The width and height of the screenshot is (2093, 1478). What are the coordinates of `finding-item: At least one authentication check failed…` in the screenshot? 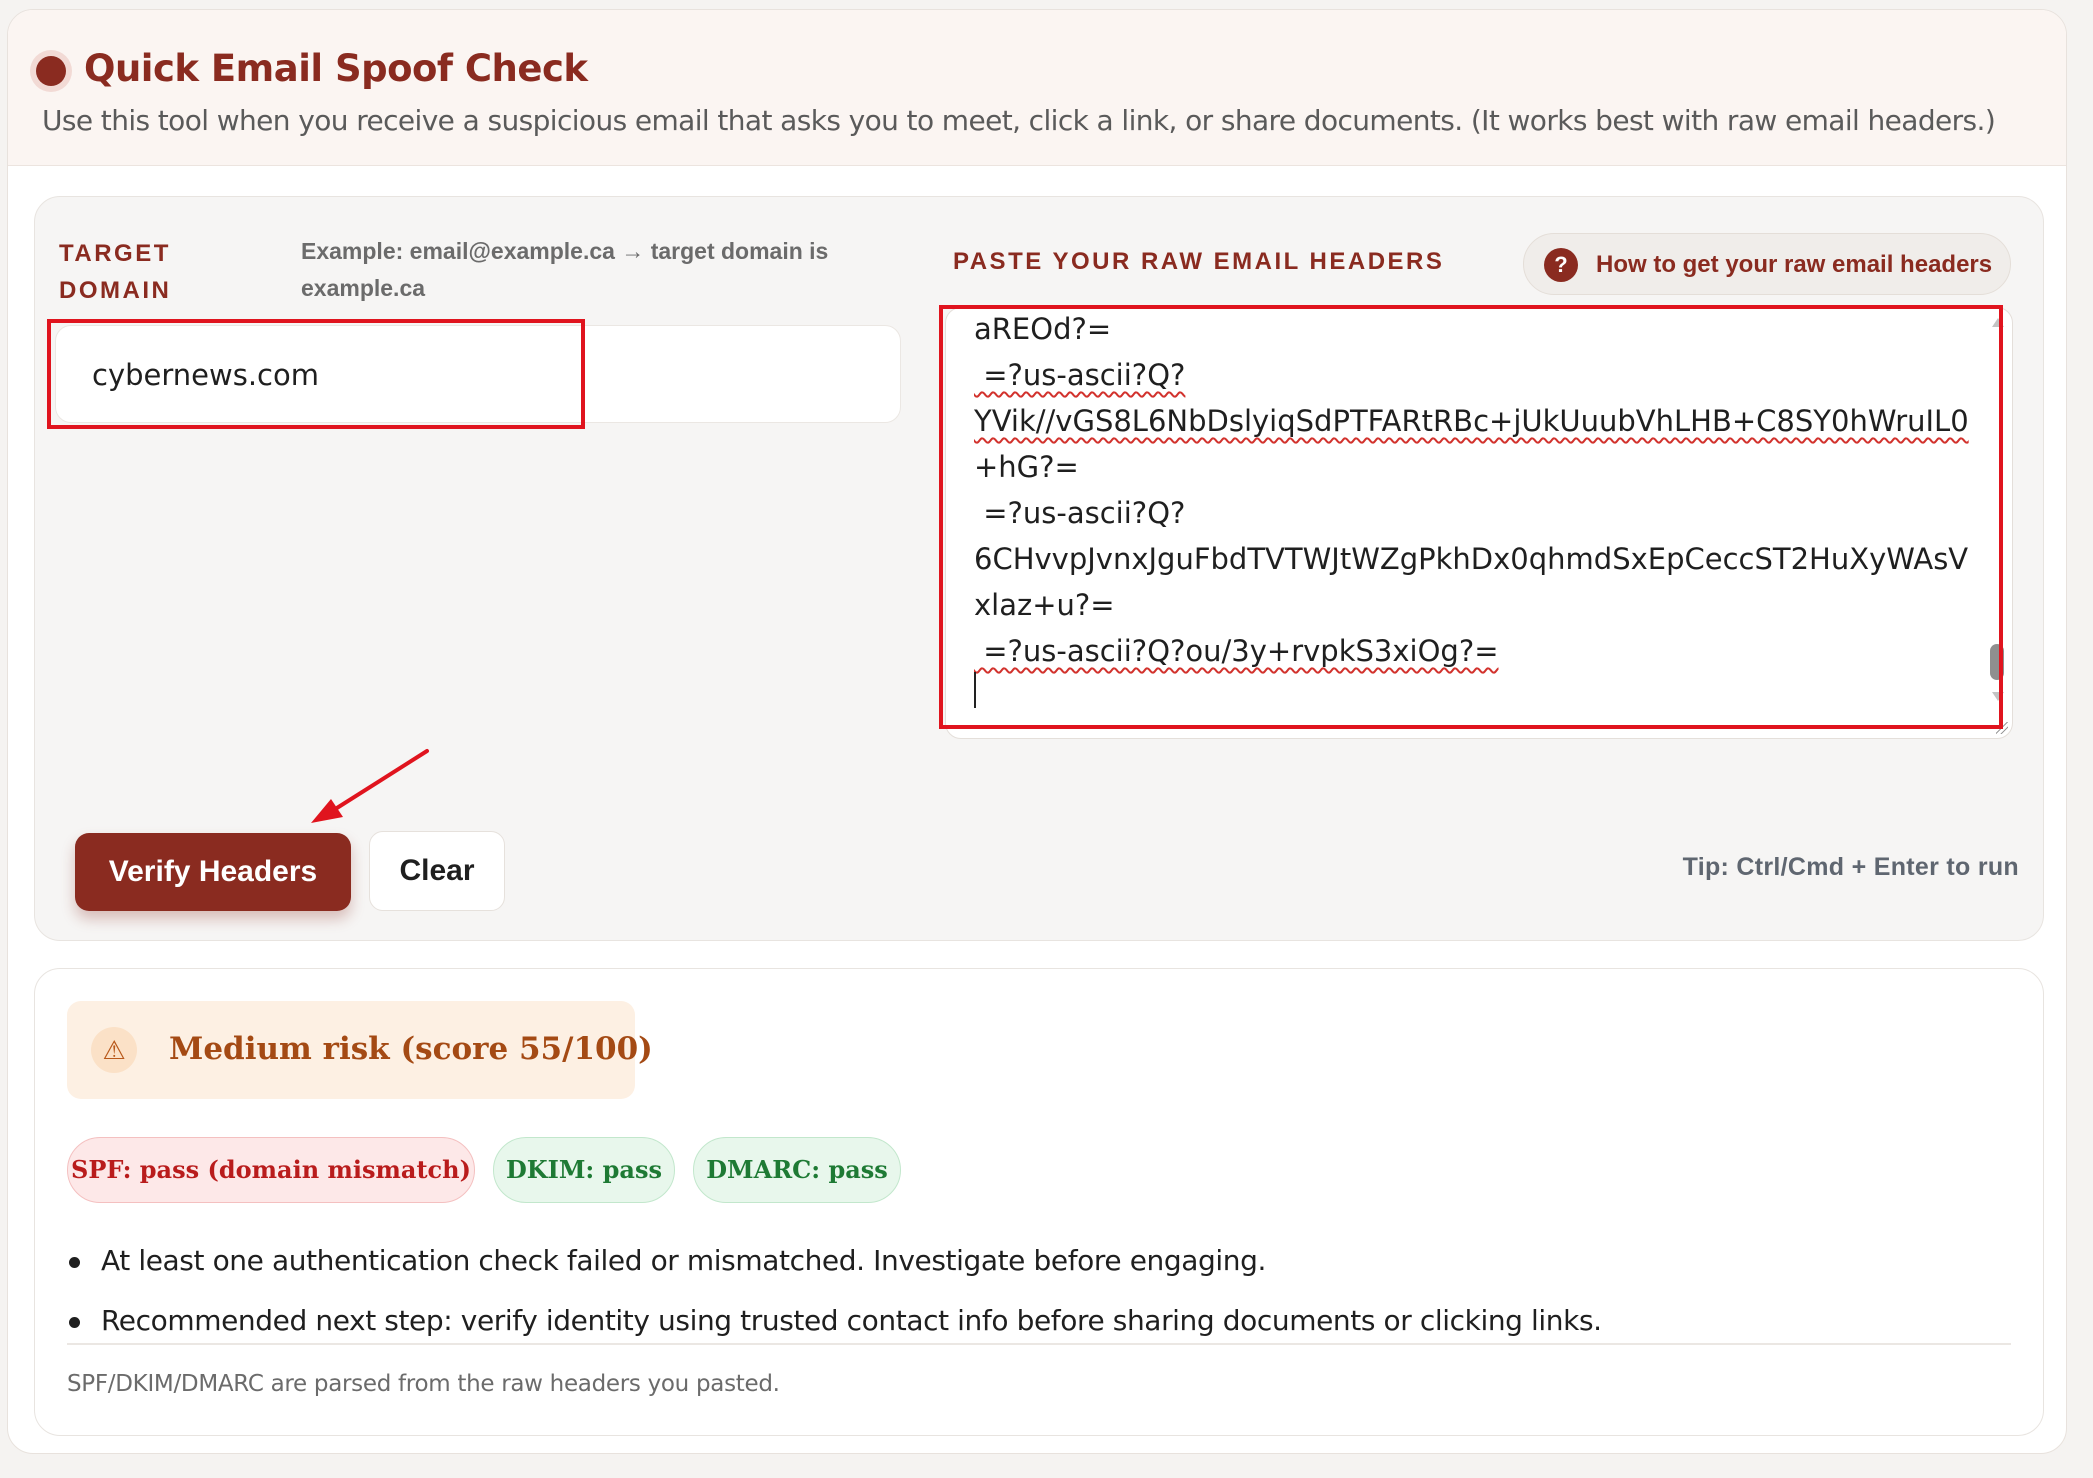 It's located at (835, 1261).